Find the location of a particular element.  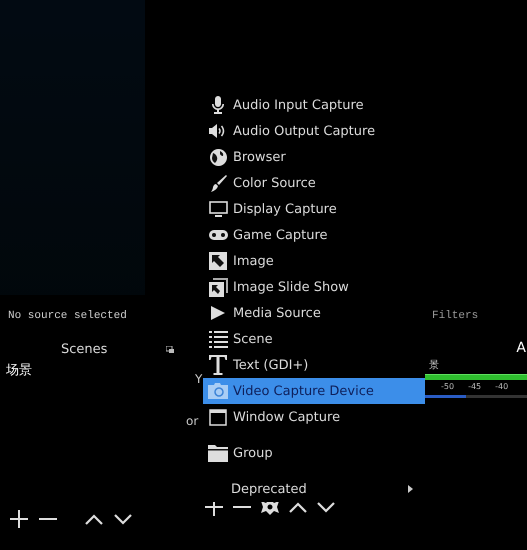

filters-button: Filters is located at coordinates (479, 316).